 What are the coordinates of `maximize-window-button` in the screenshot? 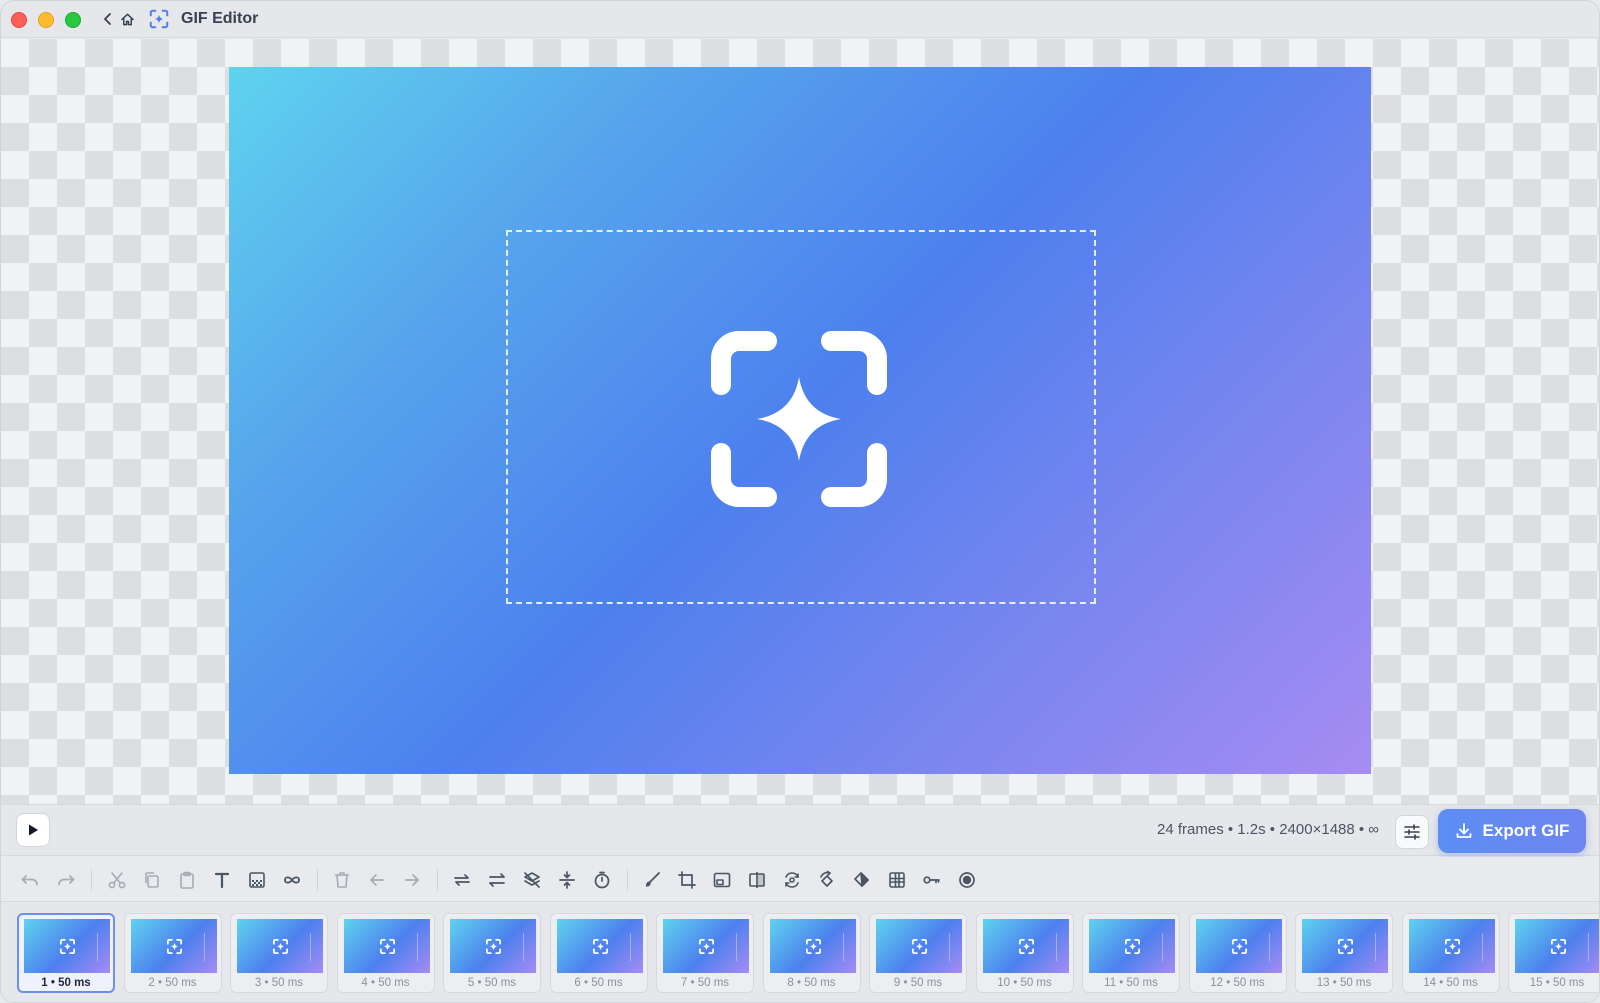 It's located at (73, 20).